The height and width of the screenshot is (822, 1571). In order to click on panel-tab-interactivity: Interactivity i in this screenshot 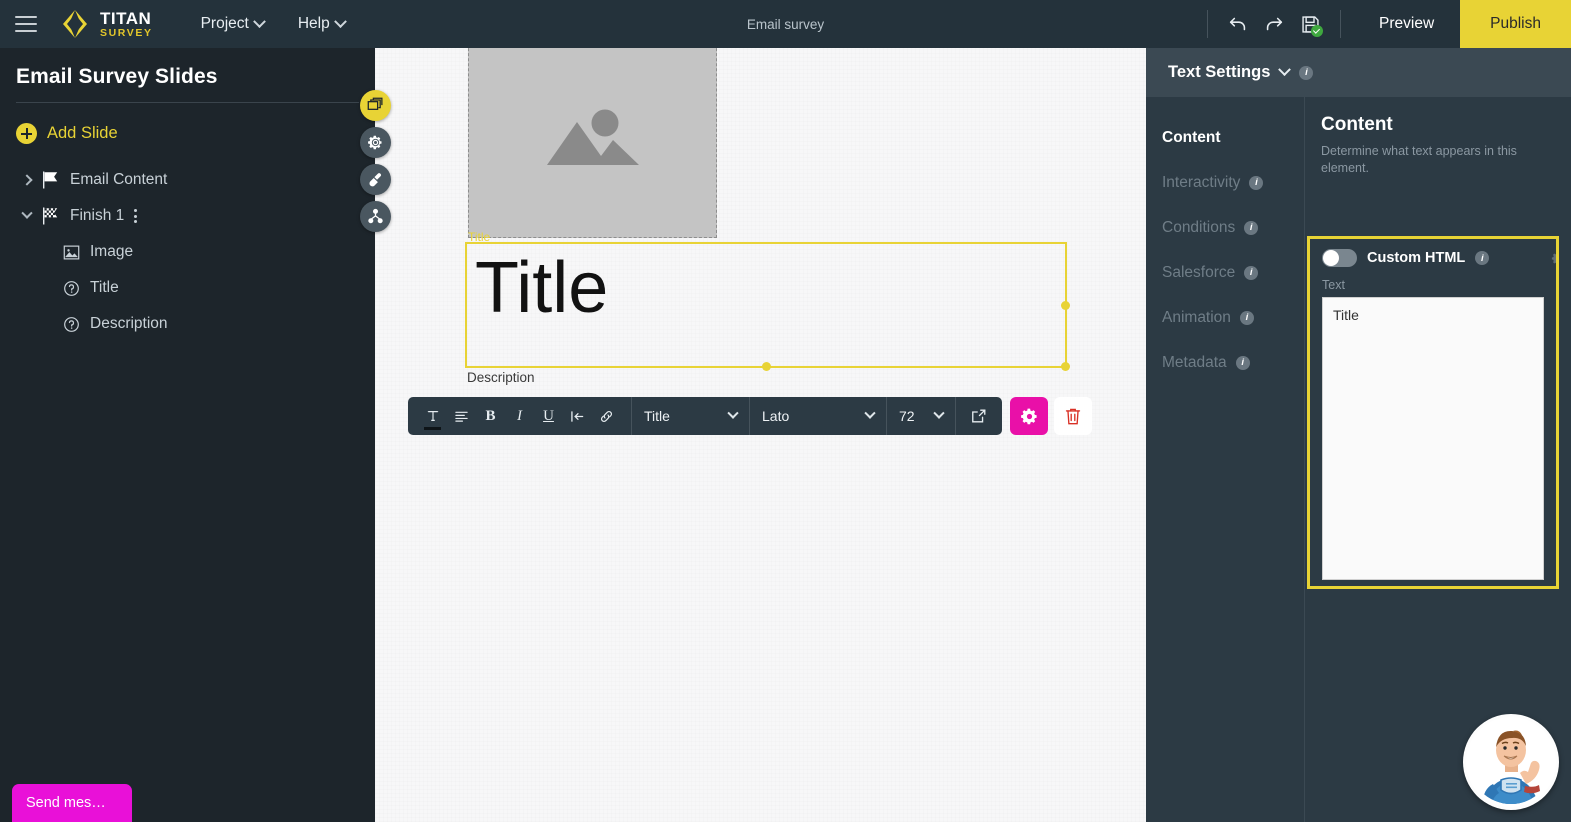, I will do `click(1225, 182)`.